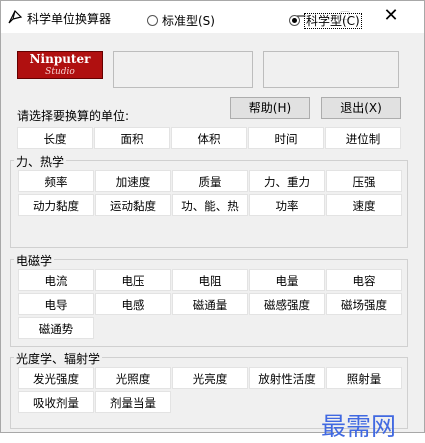 This screenshot has width=425, height=443. Describe the element at coordinates (15, 16) in the screenshot. I see `app-icon` at that location.